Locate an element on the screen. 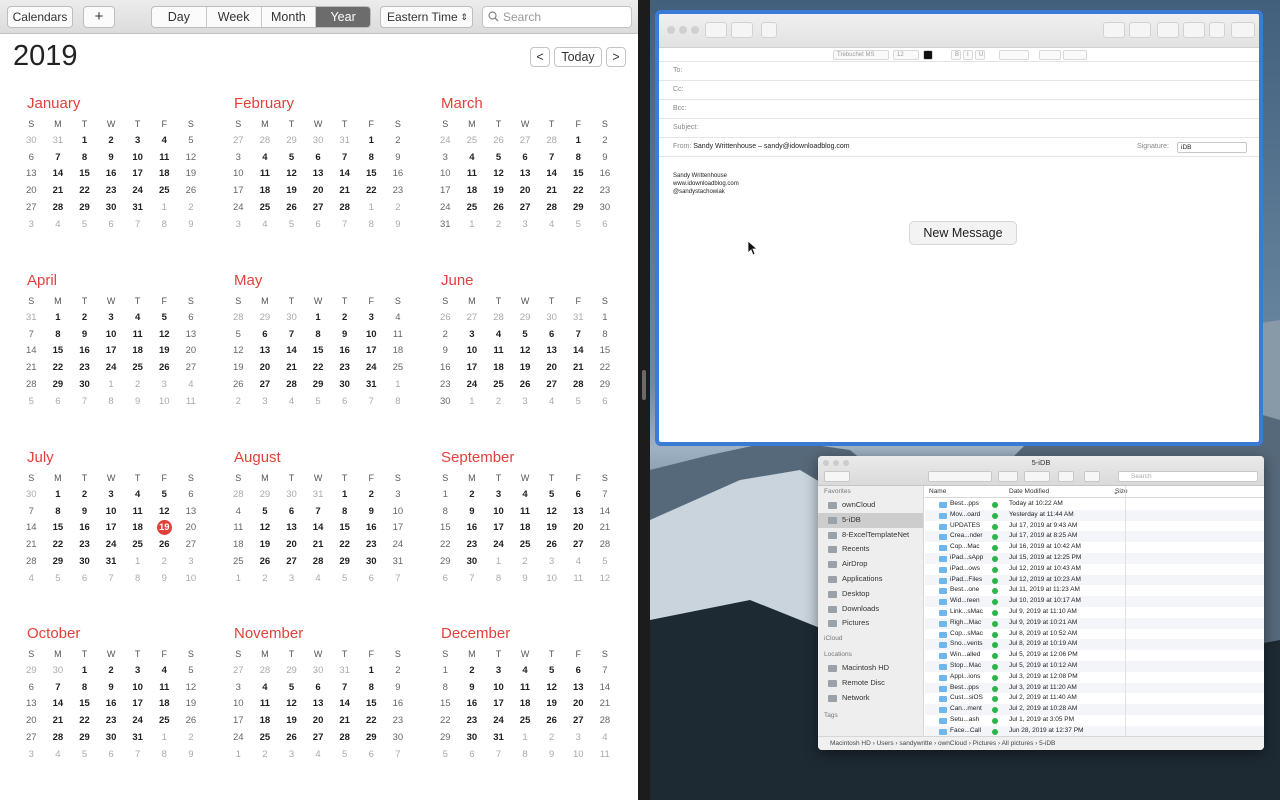  file-row: Righ...Mac Jul 9, 2019 at 10:21 AM is located at coordinates (1094, 623).